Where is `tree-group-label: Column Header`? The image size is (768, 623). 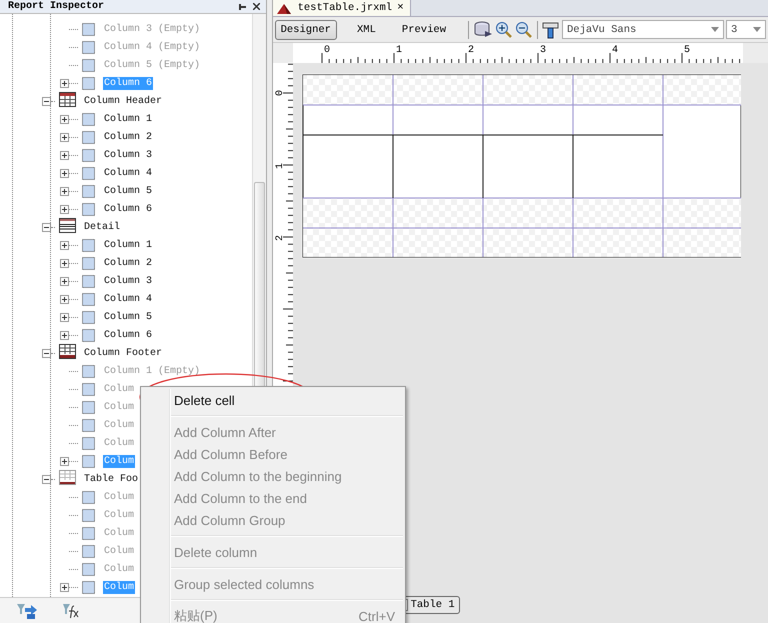 tree-group-label: Column Header is located at coordinates (123, 101).